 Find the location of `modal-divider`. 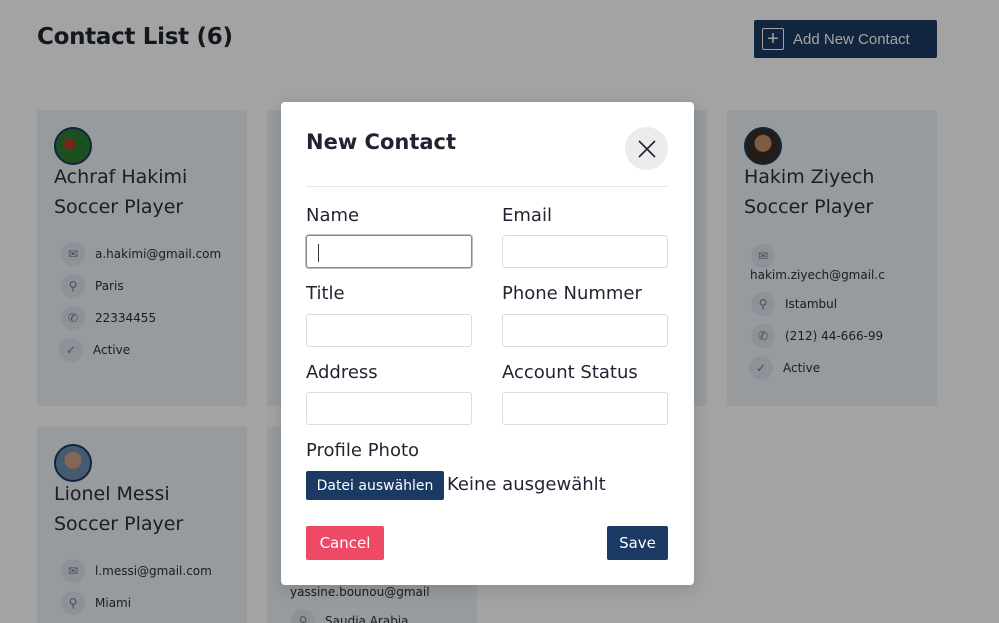

modal-divider is located at coordinates (487, 186).